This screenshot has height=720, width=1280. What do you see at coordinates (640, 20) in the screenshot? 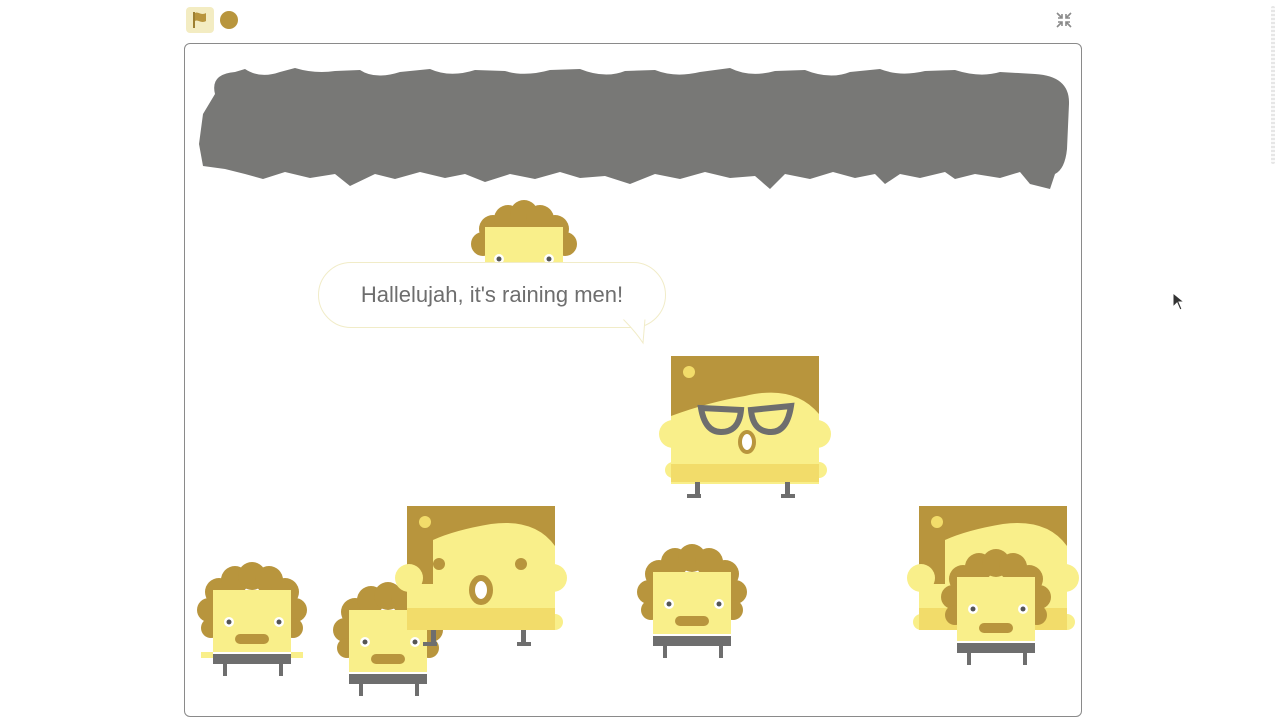
I see `player-toolbar` at bounding box center [640, 20].